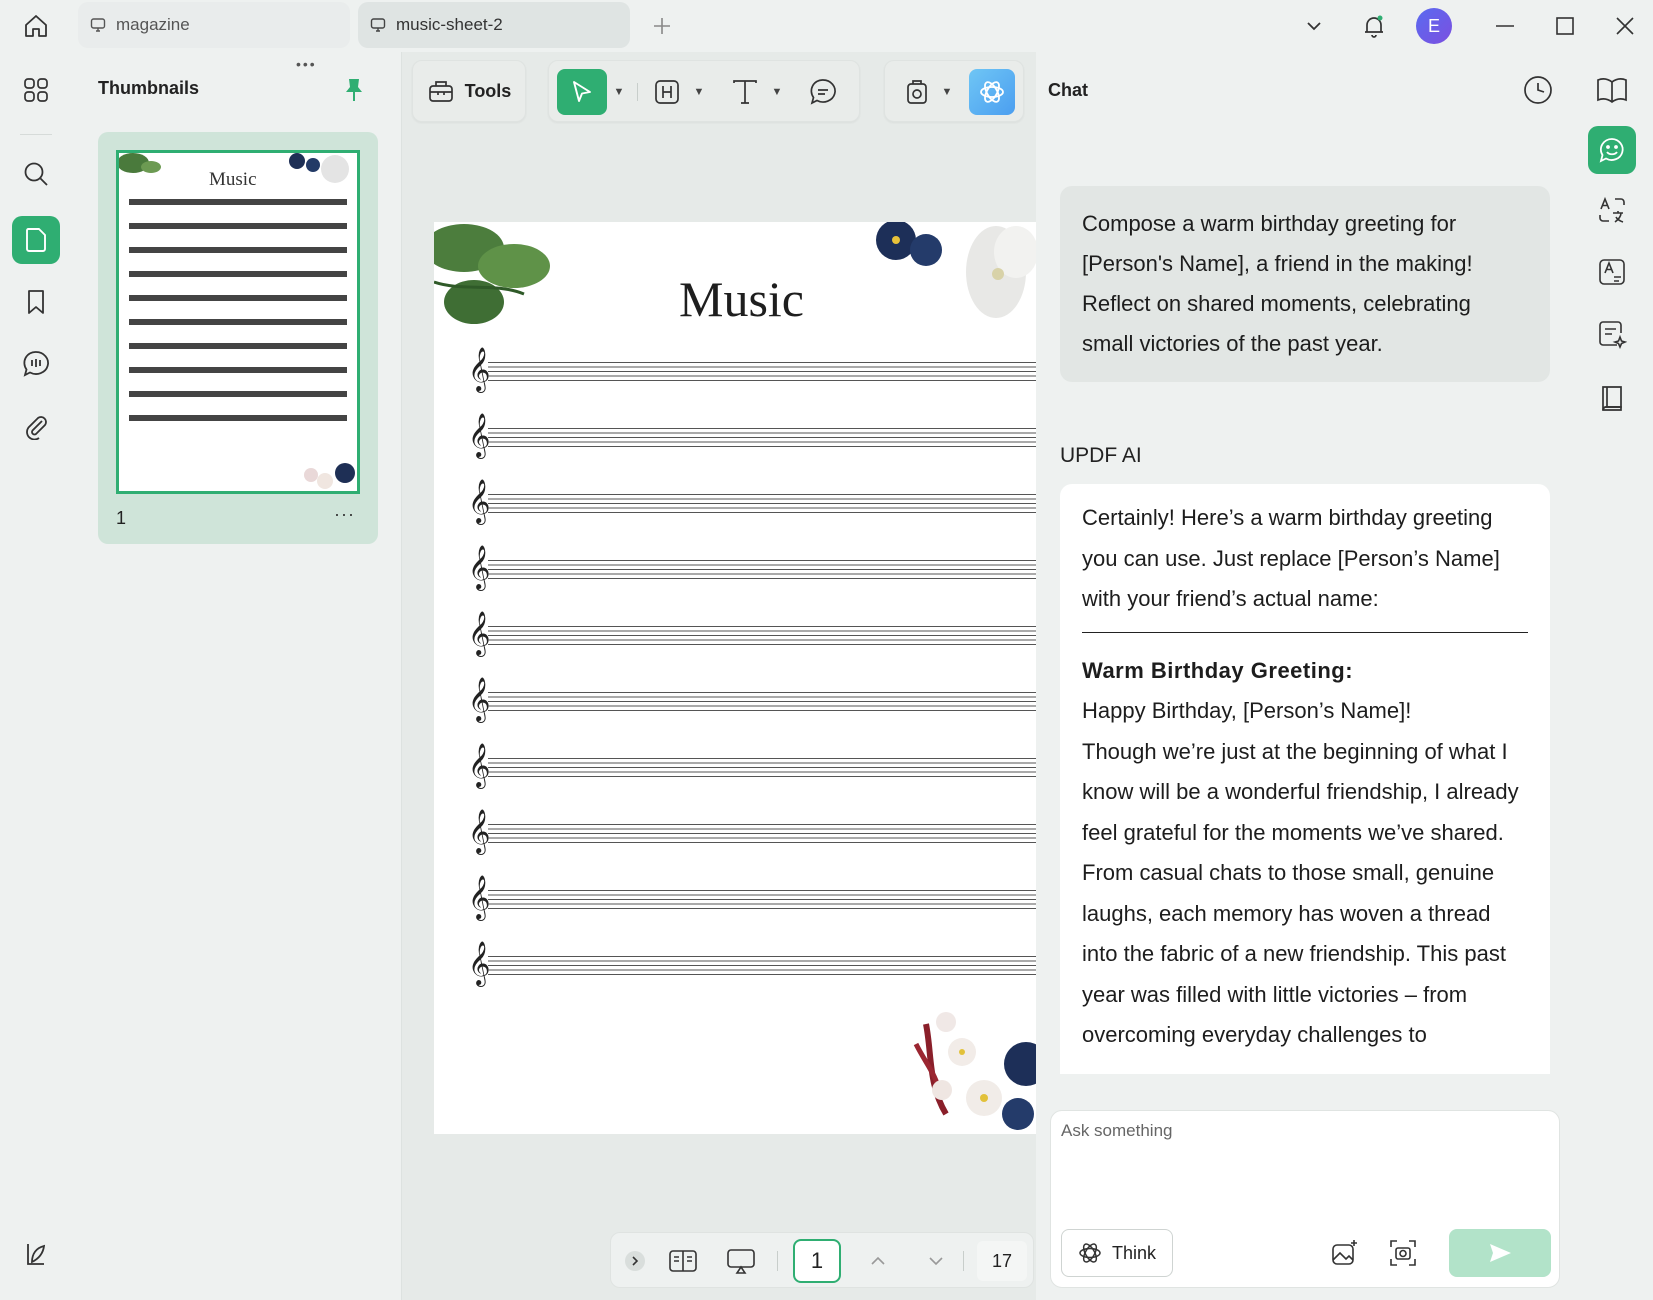 Image resolution: width=1653 pixels, height=1300 pixels. I want to click on send-icon, so click(1500, 1253).